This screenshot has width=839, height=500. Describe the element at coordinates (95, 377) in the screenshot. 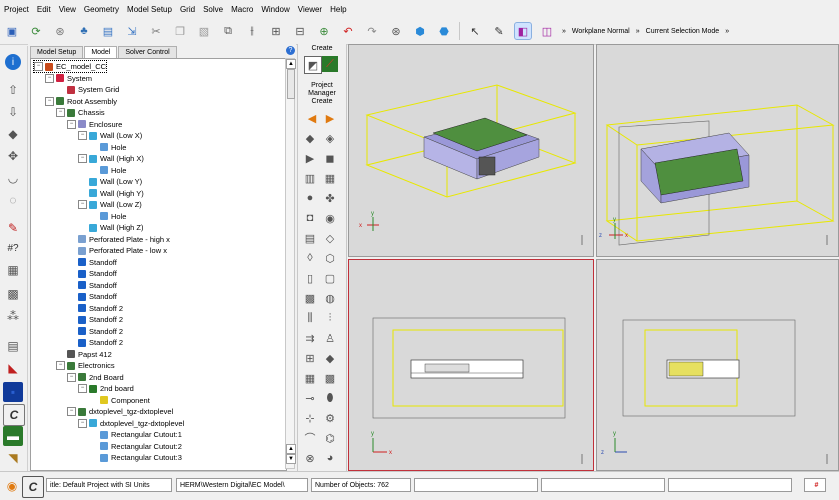

I see `tree-item: − 2nd Board` at that location.